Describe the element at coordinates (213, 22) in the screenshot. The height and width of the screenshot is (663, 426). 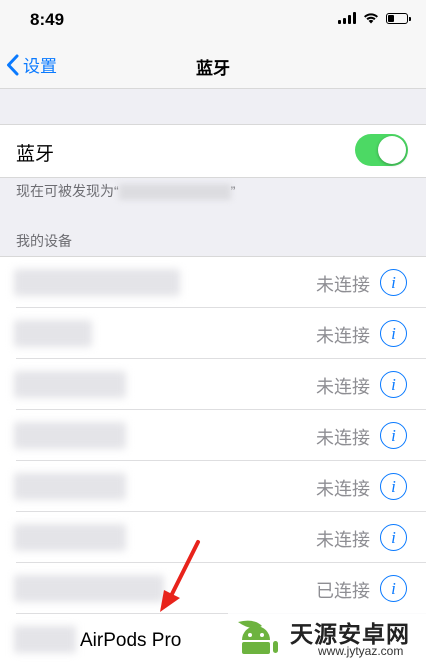
I see `status-bar: 8:49` at that location.